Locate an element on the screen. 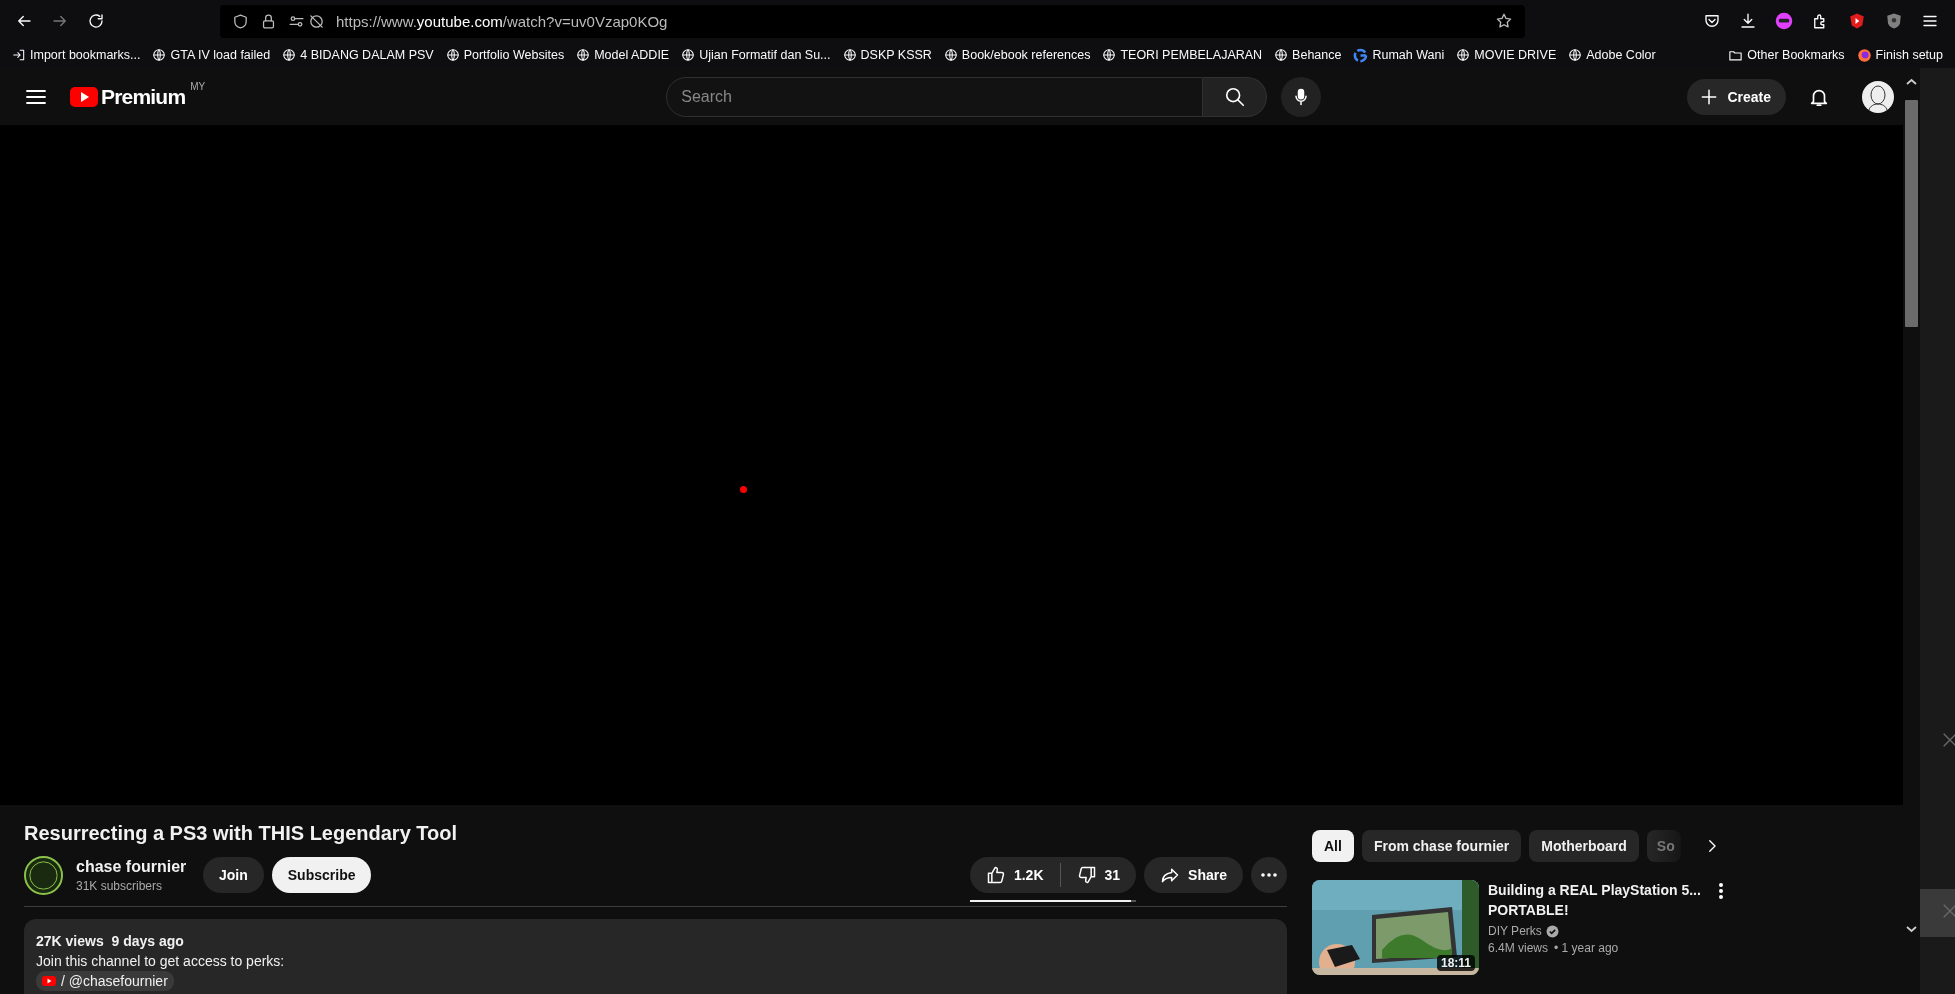  share-button: Share is located at coordinates (1193, 875).